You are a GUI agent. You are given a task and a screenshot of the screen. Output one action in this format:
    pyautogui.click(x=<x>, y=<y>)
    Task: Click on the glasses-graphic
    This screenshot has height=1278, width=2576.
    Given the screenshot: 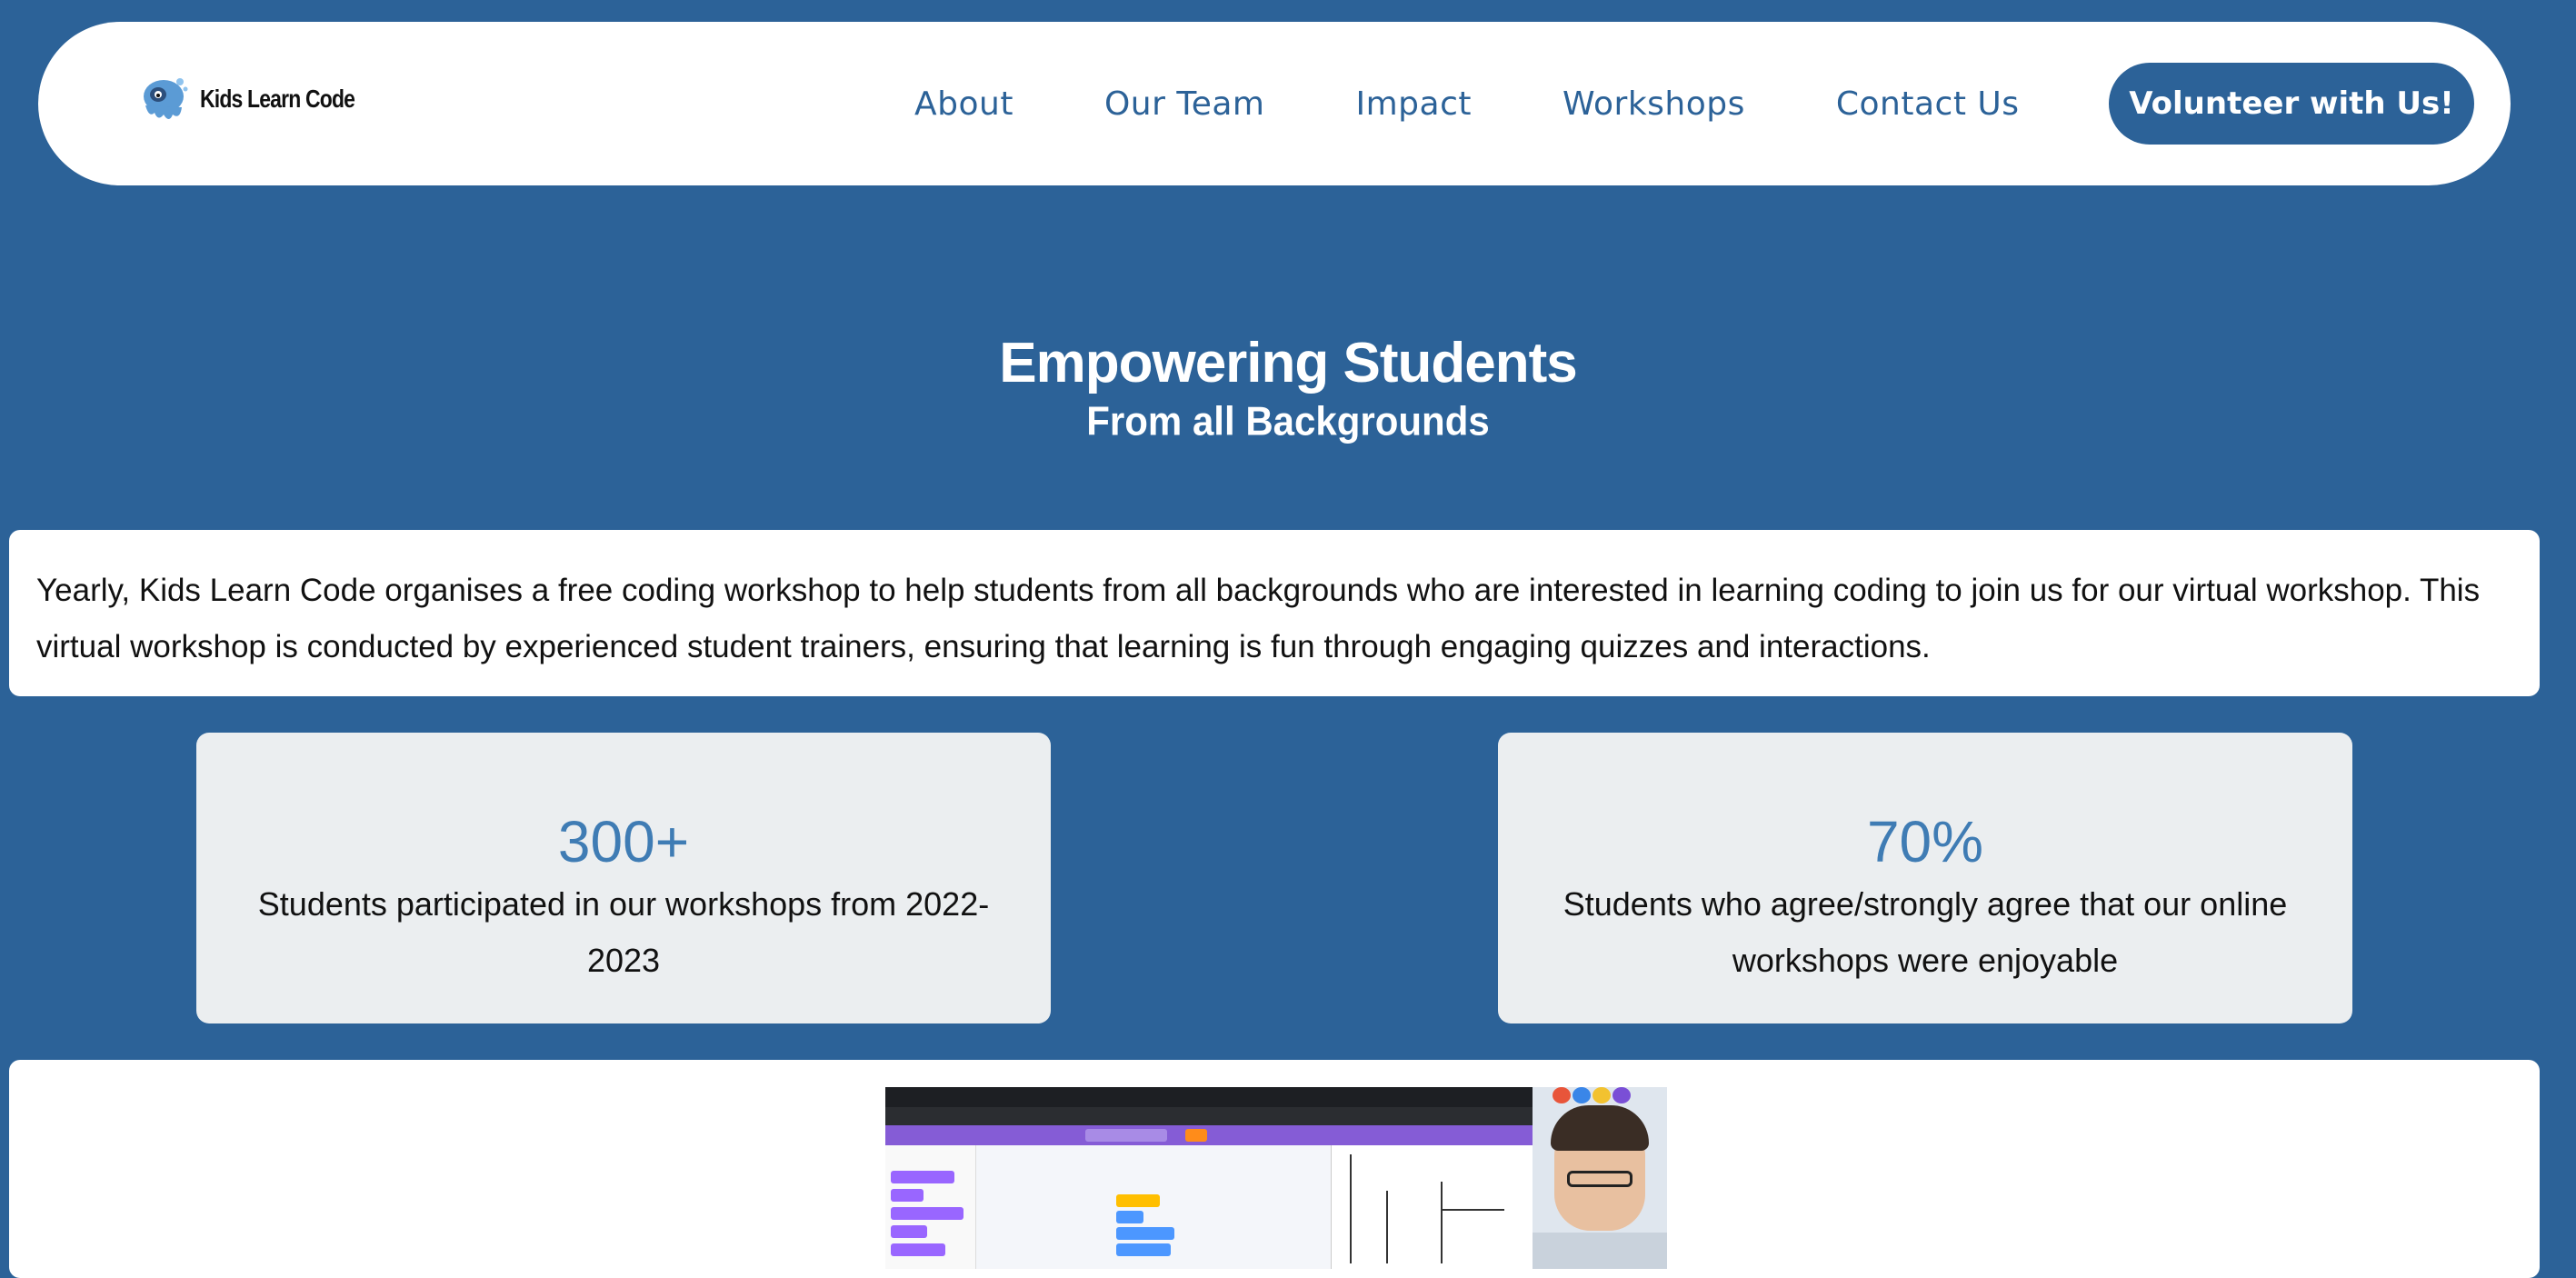 What is the action you would take?
    pyautogui.click(x=1599, y=1179)
    